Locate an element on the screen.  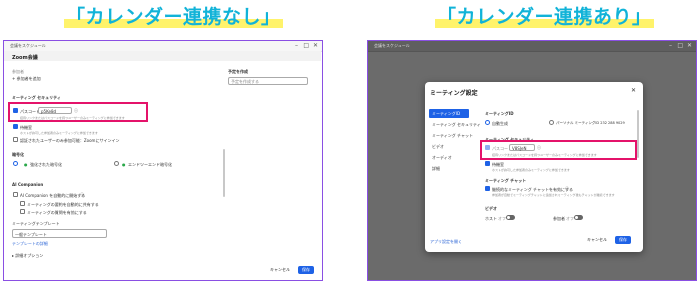
participant-video-label: 参加者 is located at coordinates (559, 218).